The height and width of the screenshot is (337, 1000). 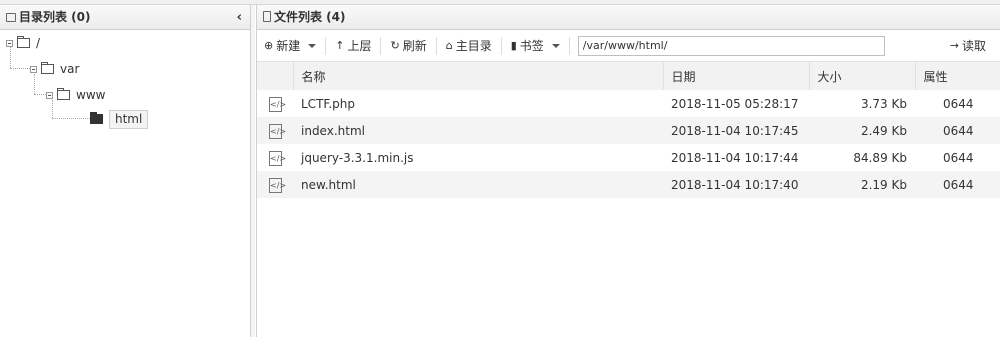 I want to click on file-toolbar: ⊕新建 ↑上层 ↻刷新 ⌂主目录 ▮书签 →读取, so click(x=628, y=46).